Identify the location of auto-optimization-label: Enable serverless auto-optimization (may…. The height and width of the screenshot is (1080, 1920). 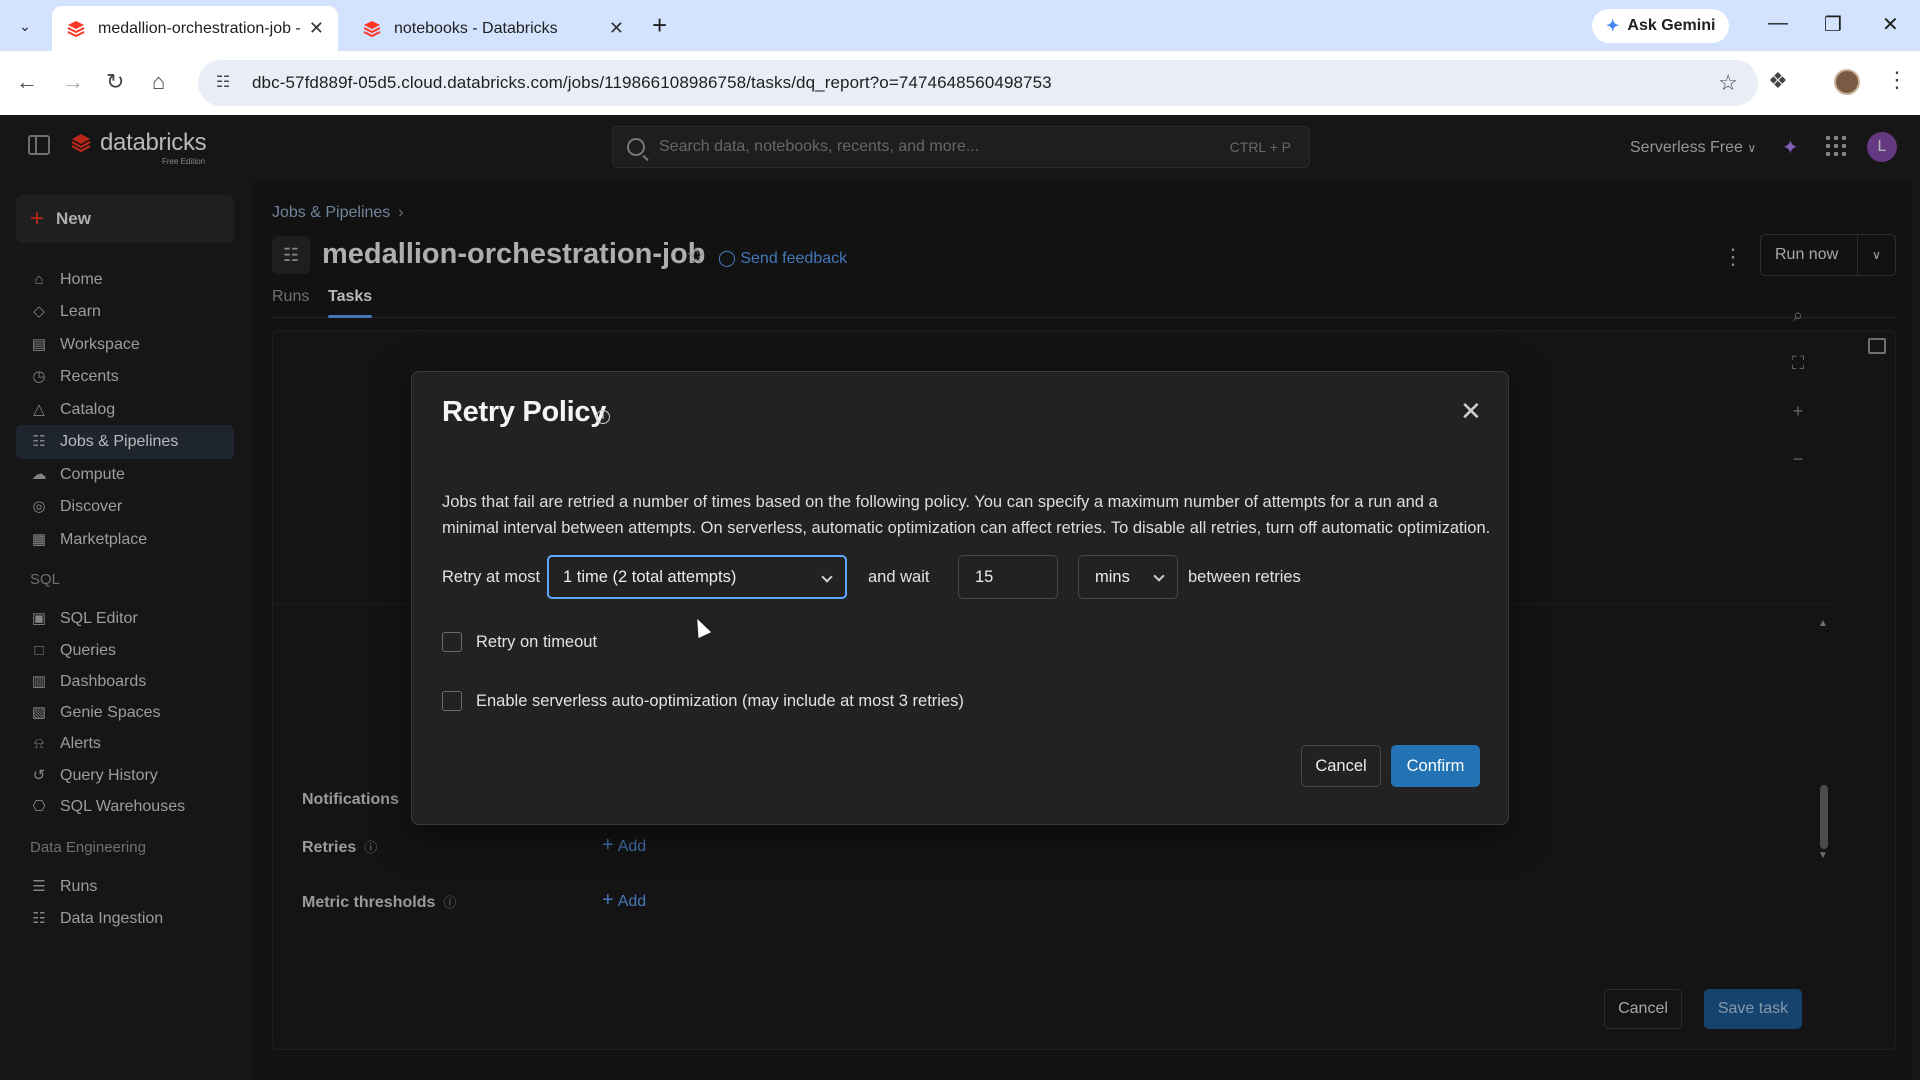
(720, 700).